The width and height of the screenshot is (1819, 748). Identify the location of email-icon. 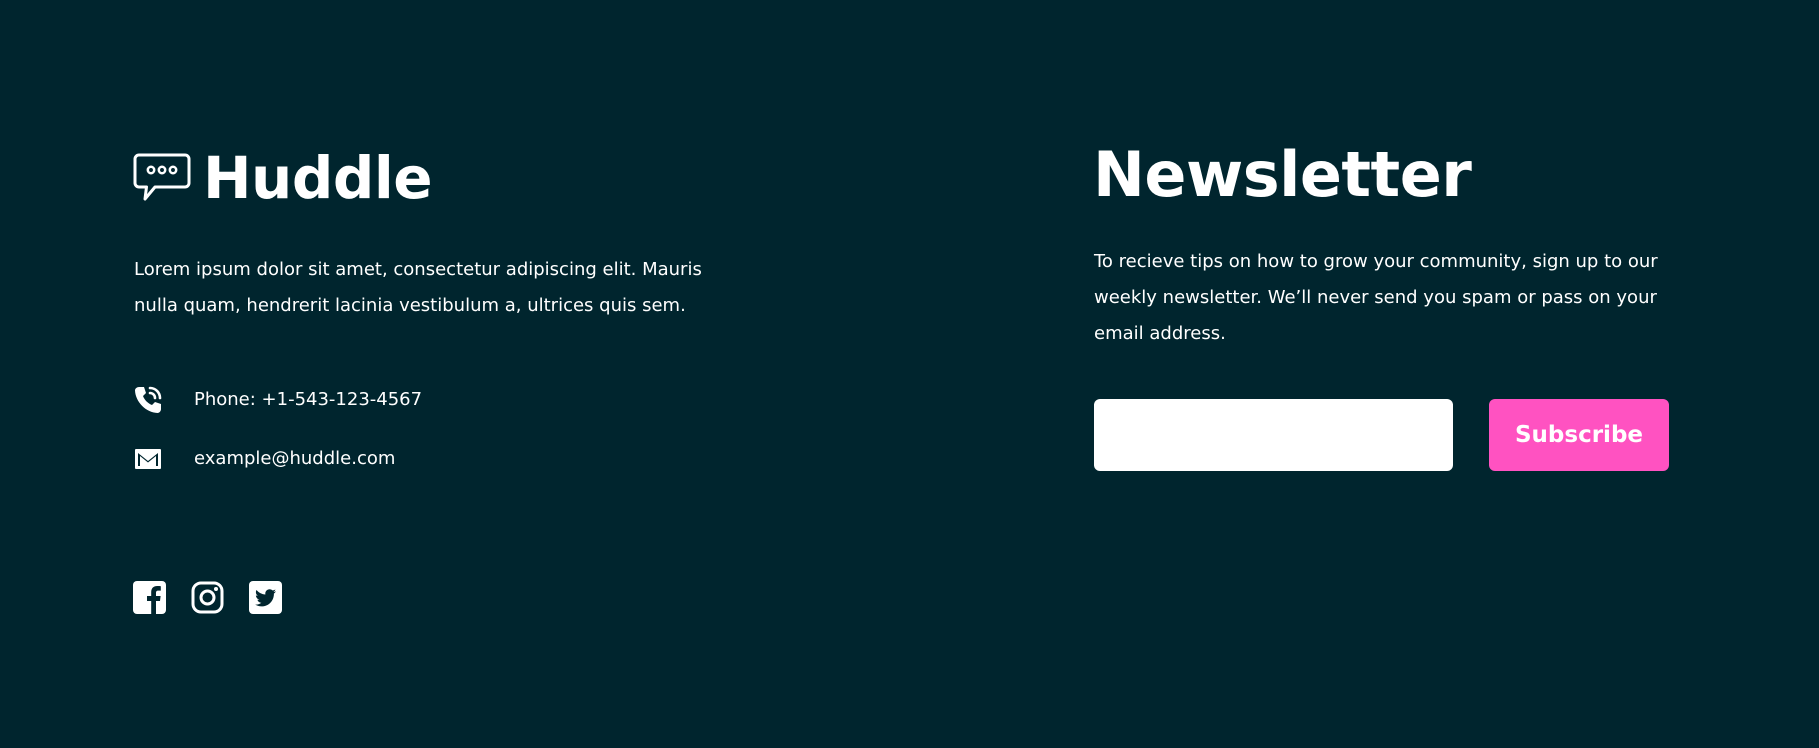
(148, 459).